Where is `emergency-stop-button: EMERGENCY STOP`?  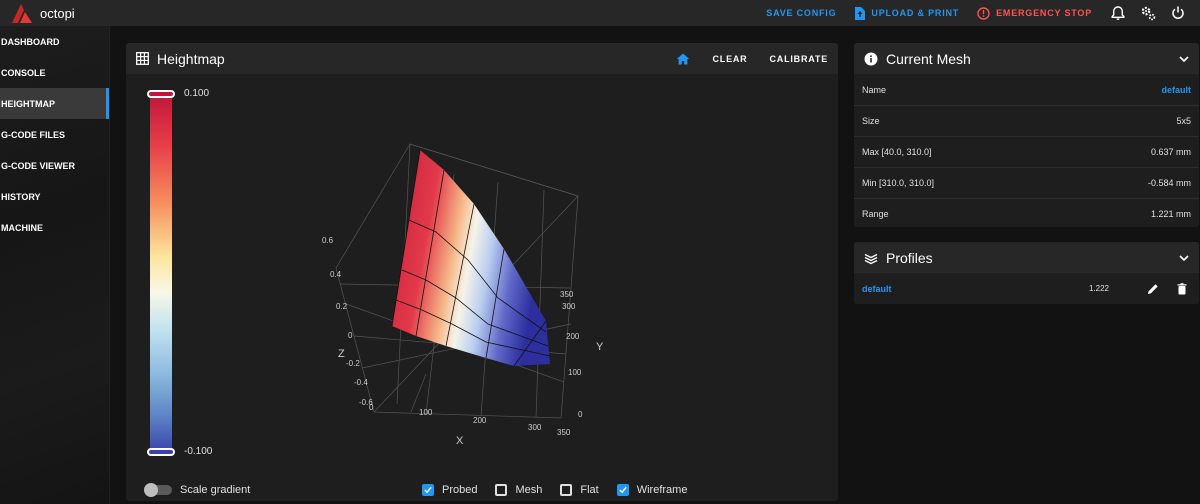 emergency-stop-button: EMERGENCY STOP is located at coordinates (1034, 13).